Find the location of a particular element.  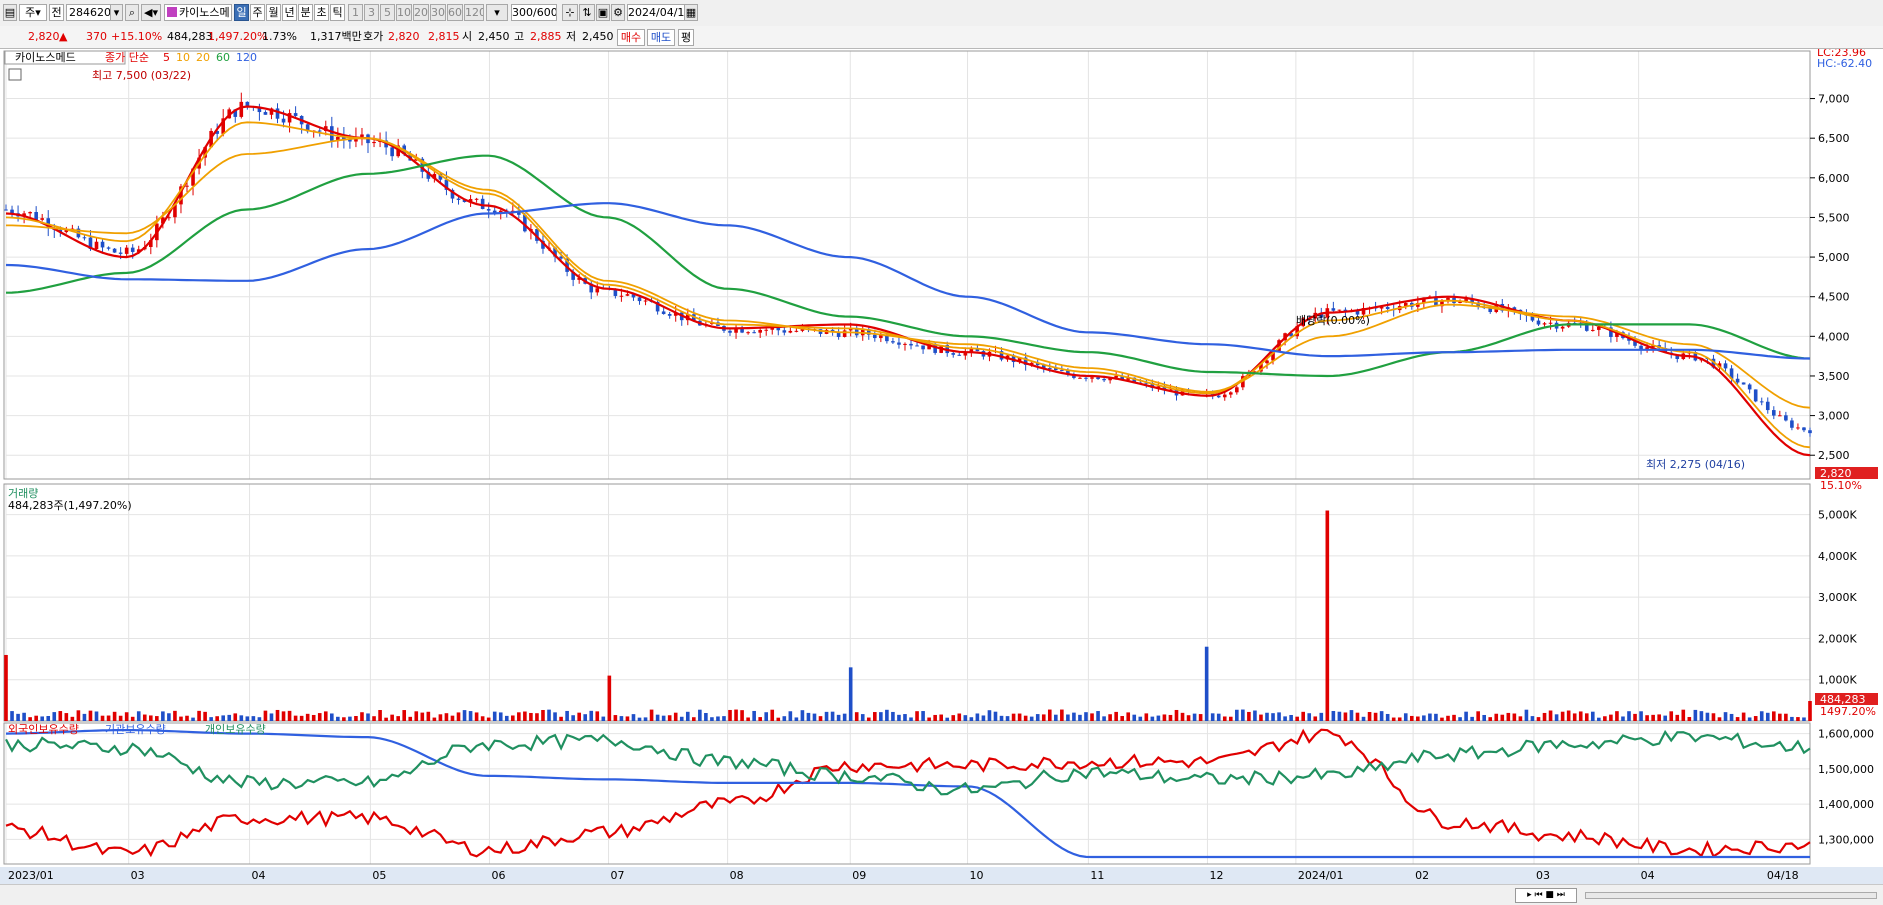

scroll-controls: ▸ ⏮ ■ ⏭ is located at coordinates (1546, 895).